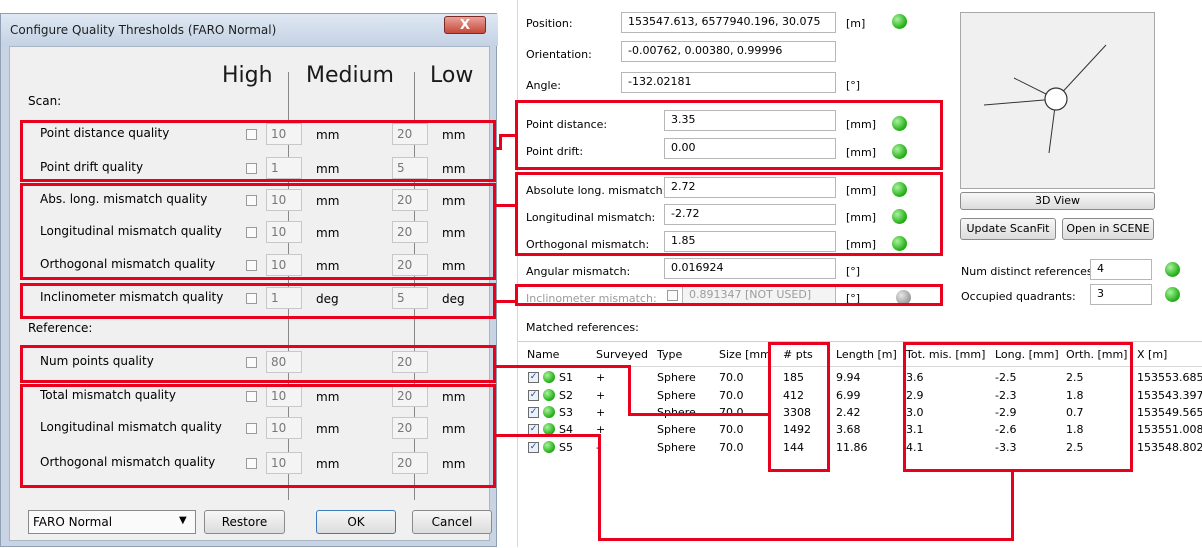 Image resolution: width=1202 pixels, height=548 pixels. I want to click on scan-position-icon, so click(1045, 99).